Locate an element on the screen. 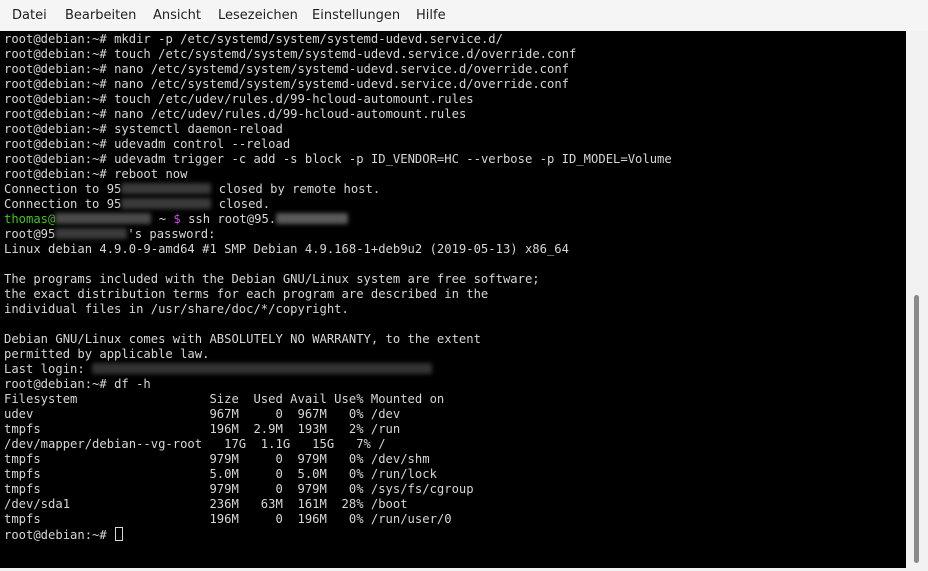 Image resolution: width=928 pixels, height=571 pixels. df-row: tmpfs 5.0M 0 5.0M 0% /run/lock is located at coordinates (220, 474).